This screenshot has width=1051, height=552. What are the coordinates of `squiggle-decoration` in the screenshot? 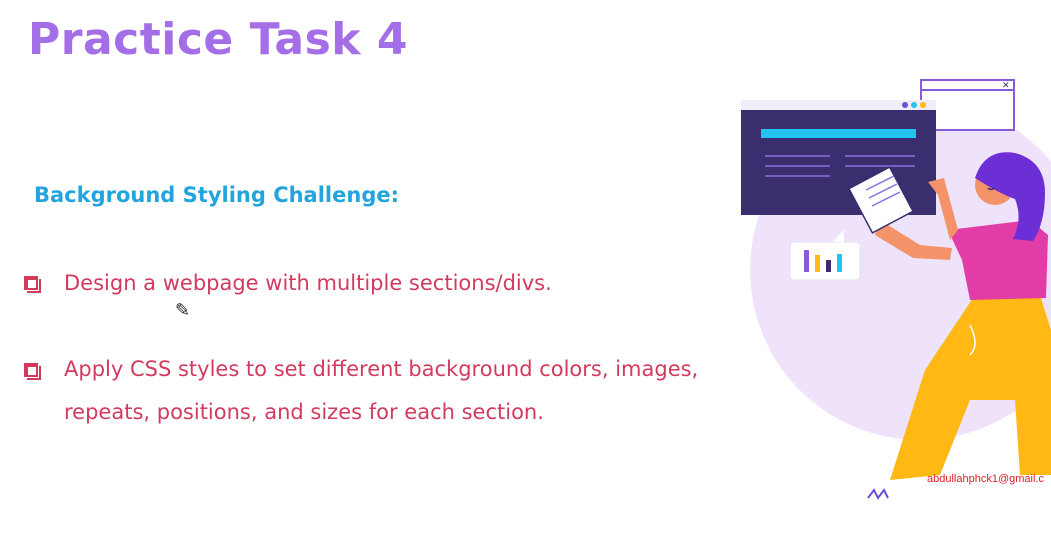 It's located at (878, 494).